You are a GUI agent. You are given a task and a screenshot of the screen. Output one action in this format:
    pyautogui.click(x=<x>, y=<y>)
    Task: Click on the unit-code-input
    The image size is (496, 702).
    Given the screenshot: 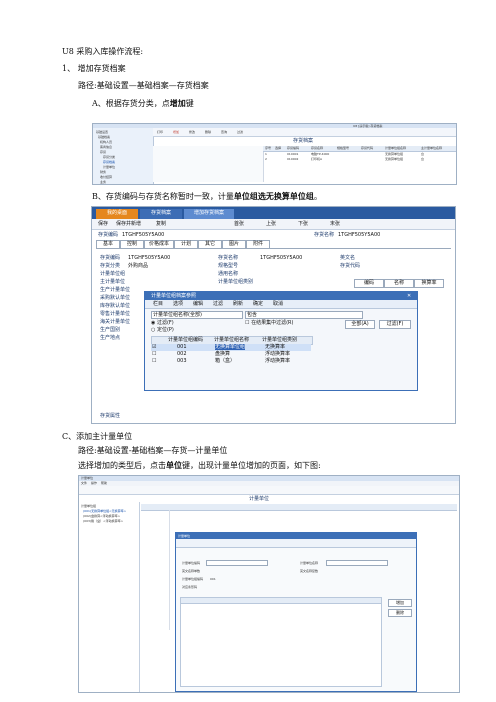 What is the action you would take?
    pyautogui.click(x=237, y=563)
    